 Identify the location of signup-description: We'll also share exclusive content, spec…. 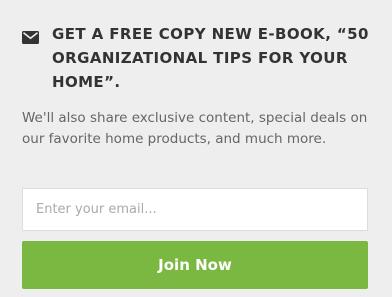
(195, 128).